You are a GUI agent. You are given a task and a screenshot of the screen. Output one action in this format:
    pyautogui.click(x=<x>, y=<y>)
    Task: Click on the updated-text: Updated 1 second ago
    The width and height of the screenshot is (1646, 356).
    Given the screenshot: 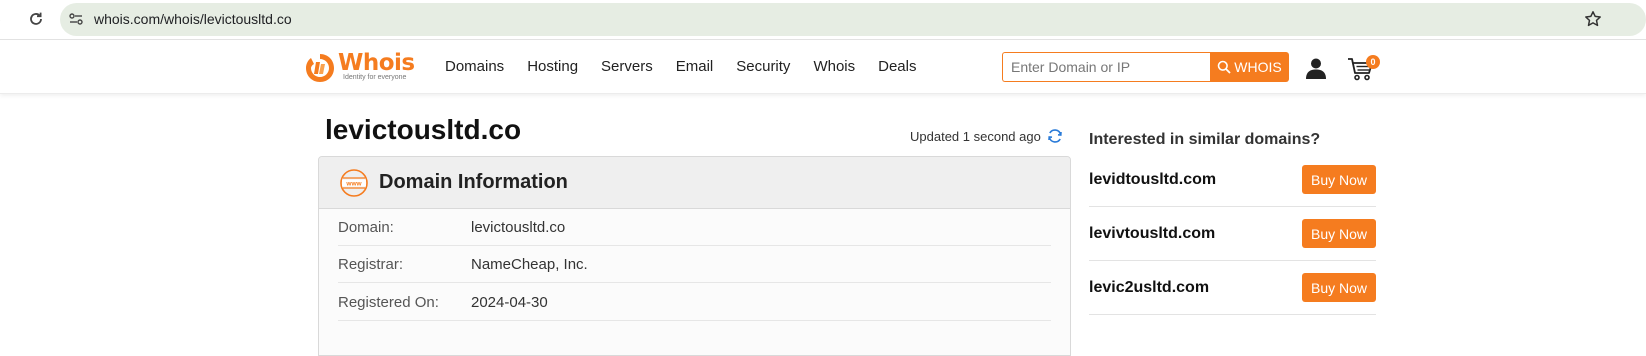 What is the action you would take?
    pyautogui.click(x=975, y=136)
    